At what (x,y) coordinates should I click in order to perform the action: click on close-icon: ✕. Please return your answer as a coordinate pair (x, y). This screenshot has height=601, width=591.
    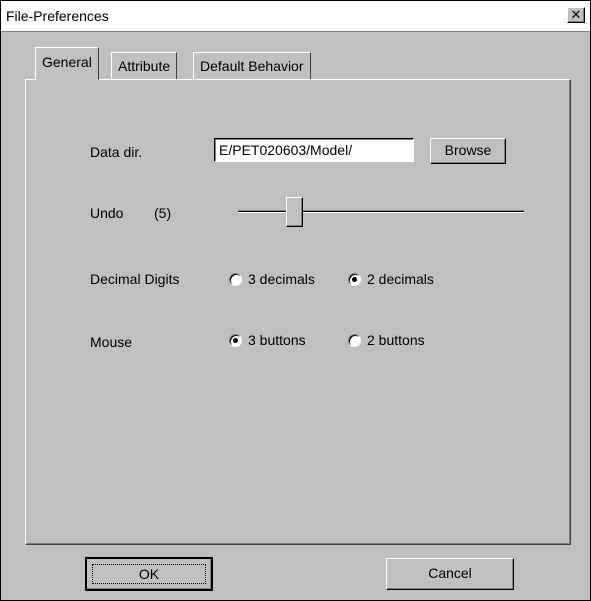
    Looking at the image, I should click on (576, 14).